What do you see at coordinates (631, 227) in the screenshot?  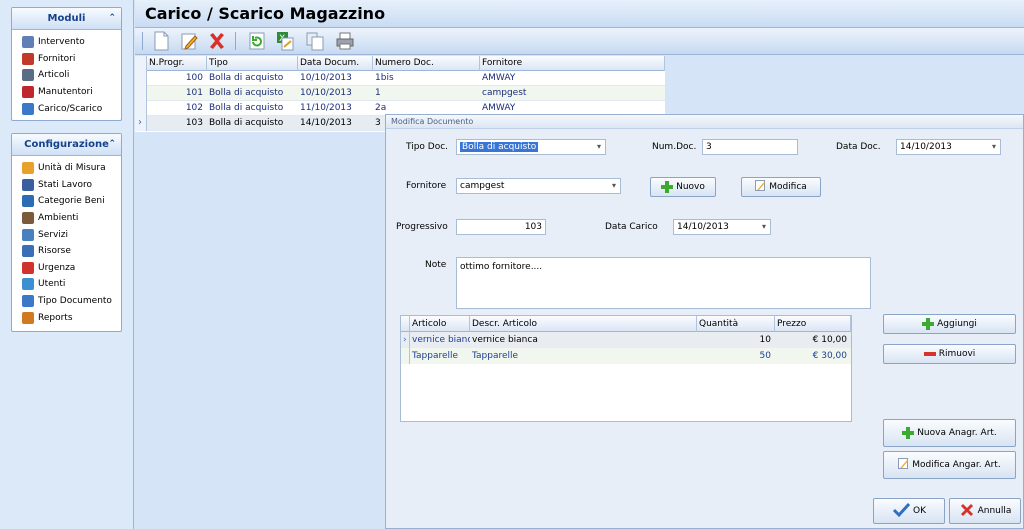 I see `data-carico-label: Data Carico` at bounding box center [631, 227].